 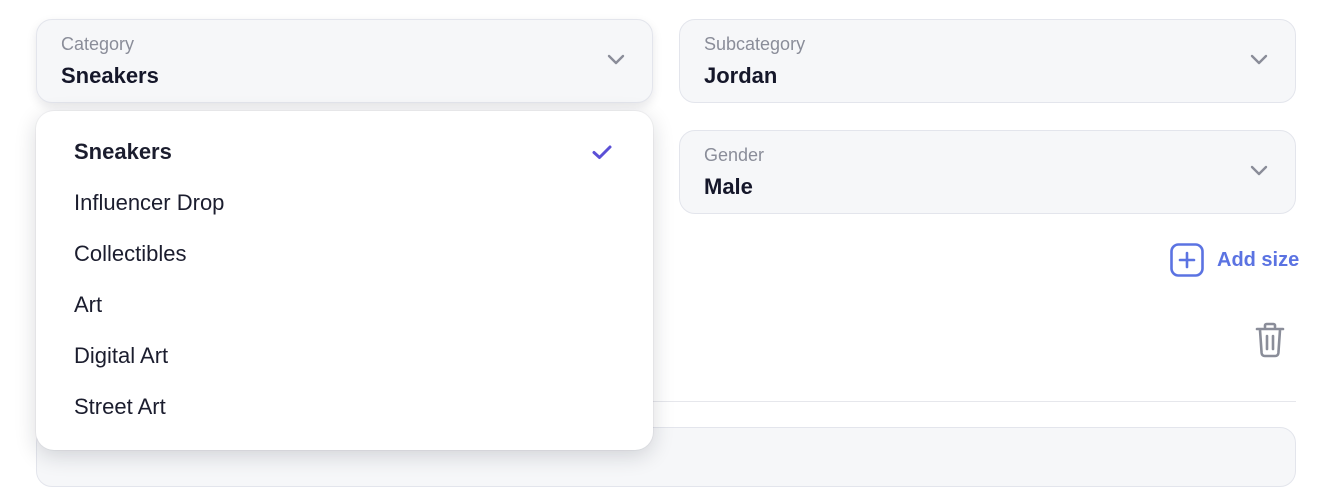 I want to click on subcategory-label: Subcategory, so click(x=755, y=44).